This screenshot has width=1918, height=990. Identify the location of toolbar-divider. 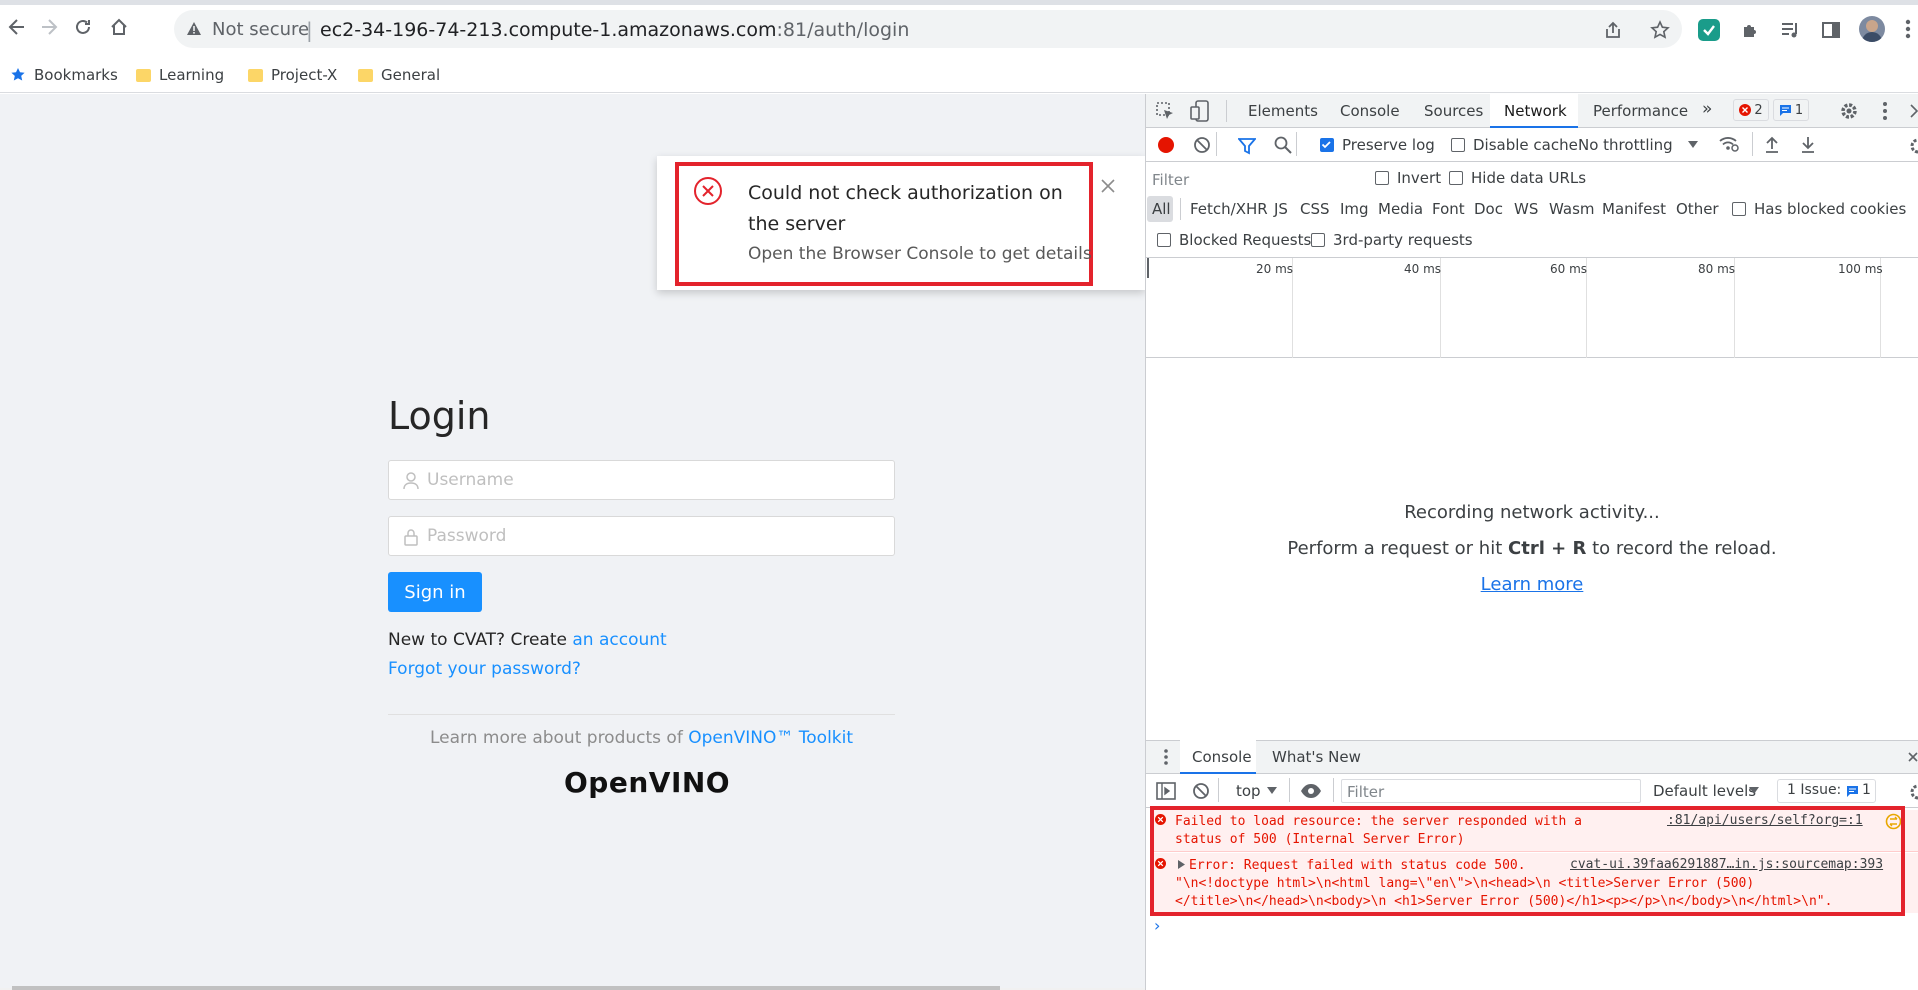
(1216, 144).